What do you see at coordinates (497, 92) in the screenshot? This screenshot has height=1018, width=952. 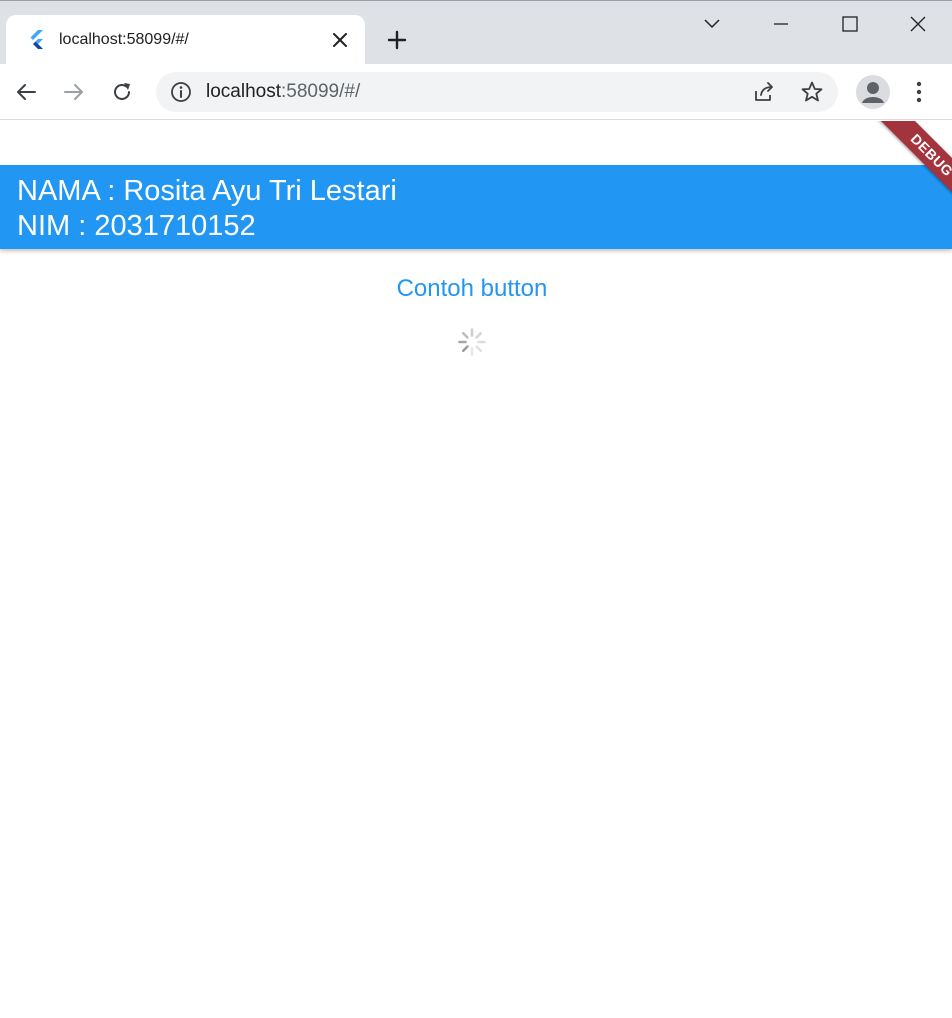 I see `address-bar: localhost:58099/#/` at bounding box center [497, 92].